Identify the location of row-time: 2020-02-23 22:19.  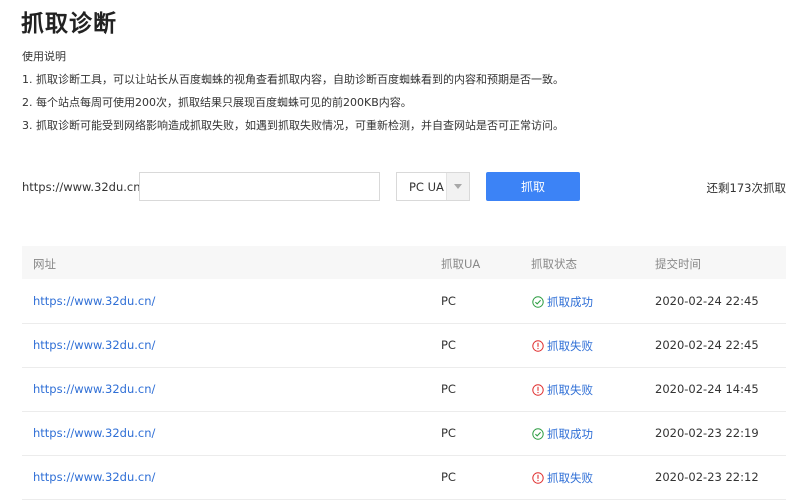
(707, 433).